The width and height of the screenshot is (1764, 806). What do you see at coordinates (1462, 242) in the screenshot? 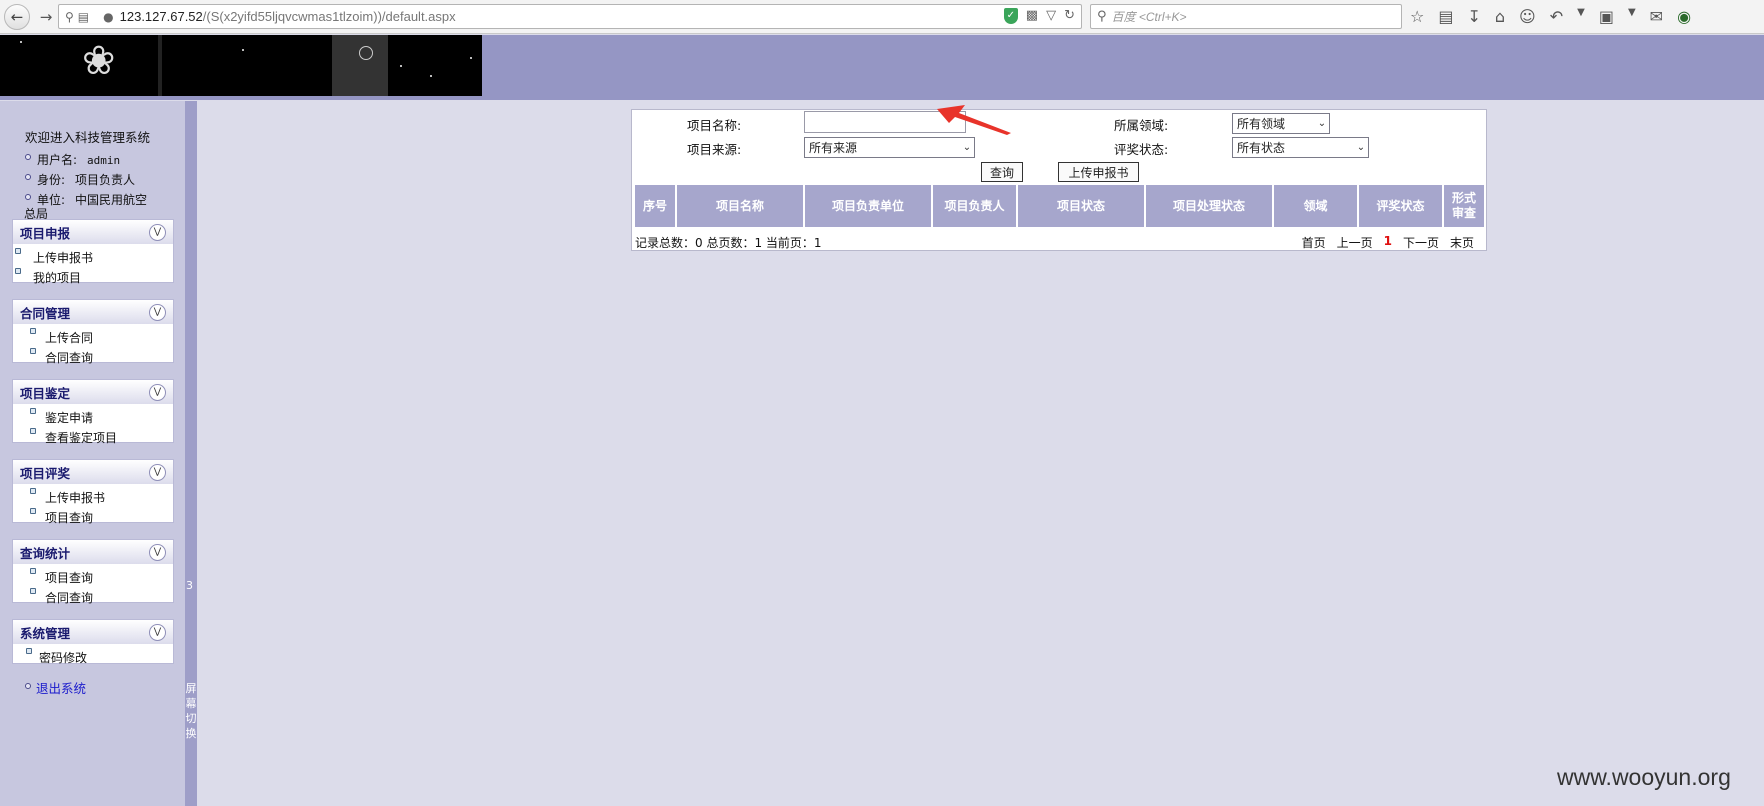
I see `last-page-link: 末页` at bounding box center [1462, 242].